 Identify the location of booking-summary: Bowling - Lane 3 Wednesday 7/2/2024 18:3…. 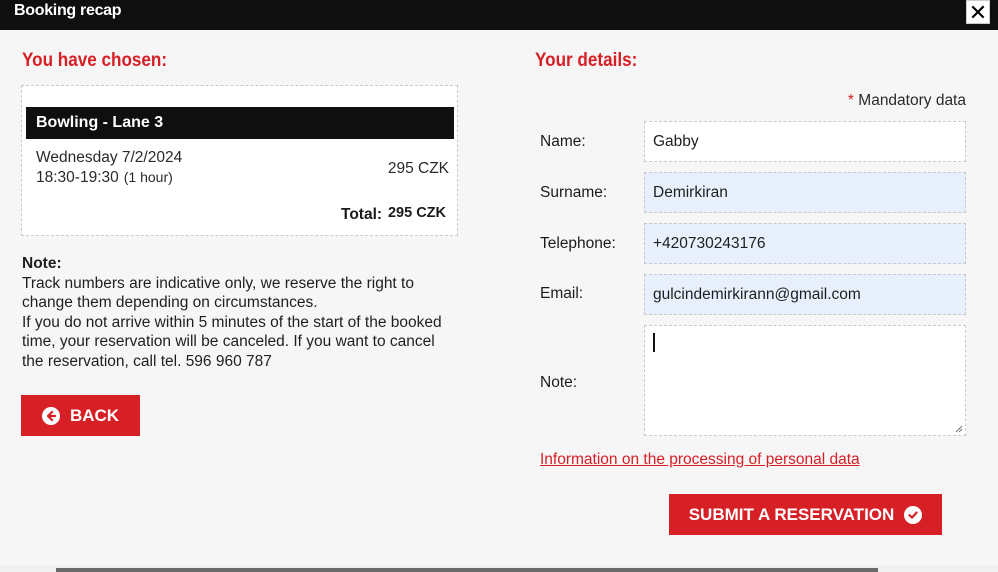
(239, 160).